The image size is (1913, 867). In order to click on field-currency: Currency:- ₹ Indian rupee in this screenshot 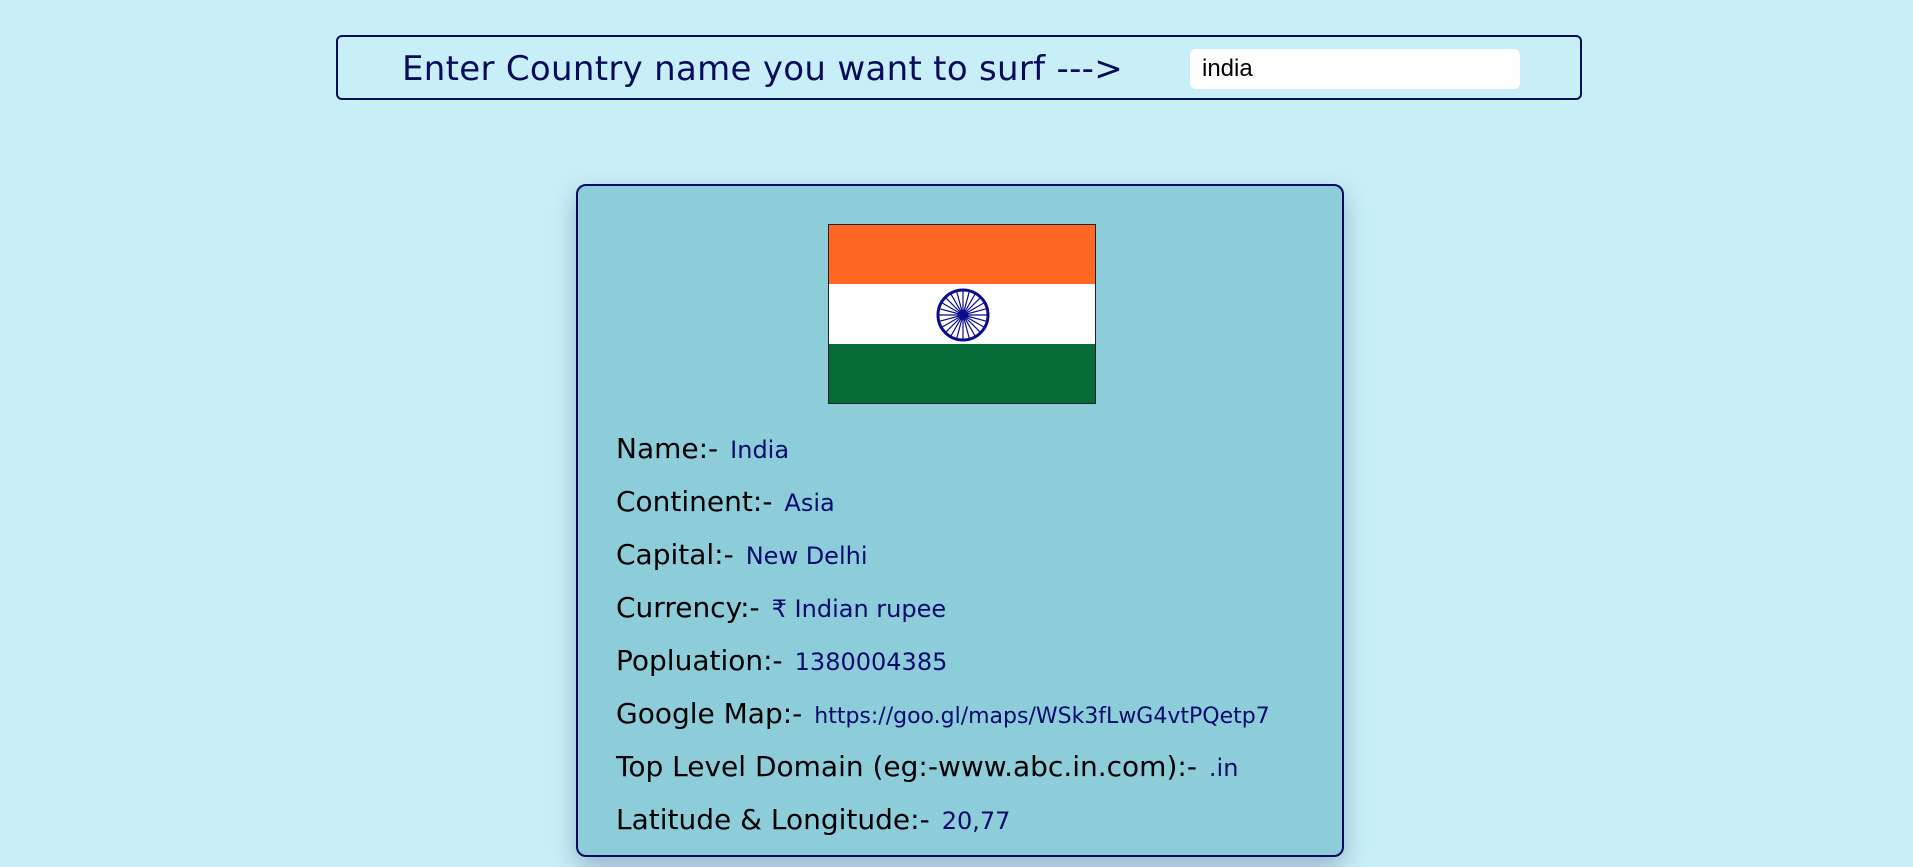, I will do `click(781, 607)`.